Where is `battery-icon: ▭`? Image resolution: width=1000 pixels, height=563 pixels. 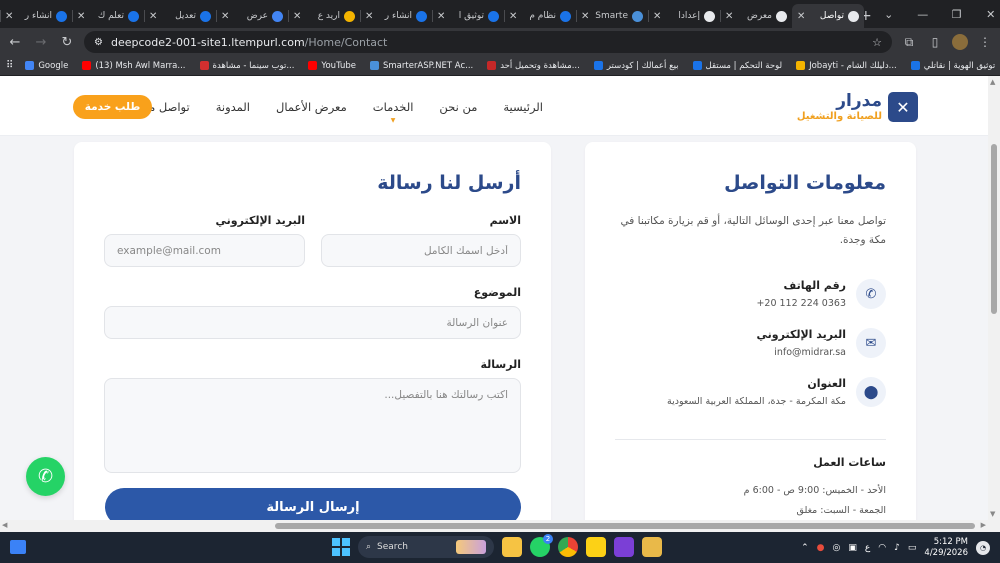 battery-icon: ▭ is located at coordinates (912, 548).